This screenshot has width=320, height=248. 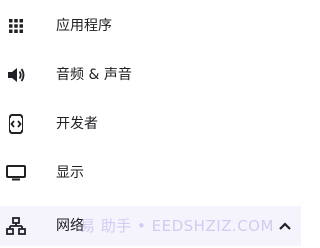 What do you see at coordinates (84, 26) in the screenshot?
I see `menu-item-label: 应用程序` at bounding box center [84, 26].